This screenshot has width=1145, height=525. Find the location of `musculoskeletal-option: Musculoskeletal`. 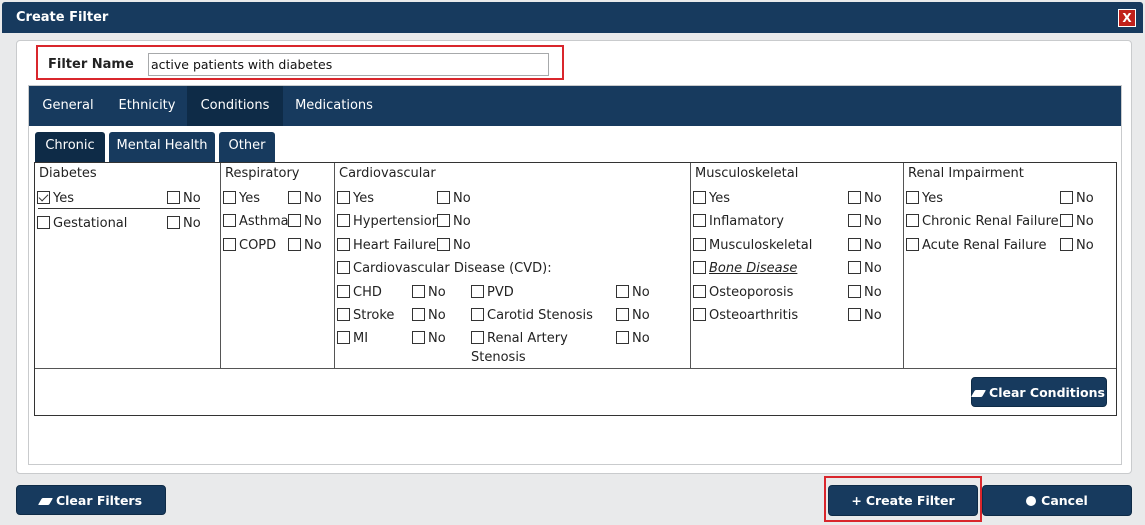

musculoskeletal-option: Musculoskeletal is located at coordinates (752, 245).